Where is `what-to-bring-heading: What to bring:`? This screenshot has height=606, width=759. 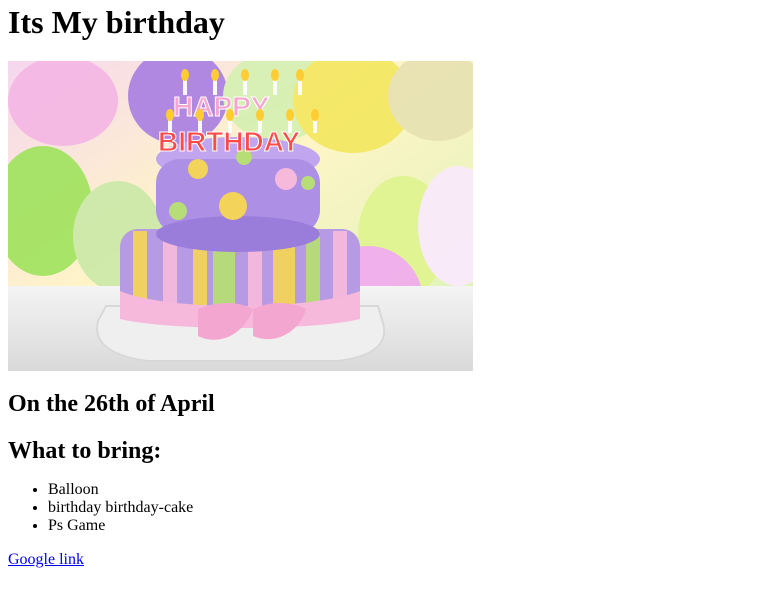 what-to-bring-heading: What to bring: is located at coordinates (85, 451).